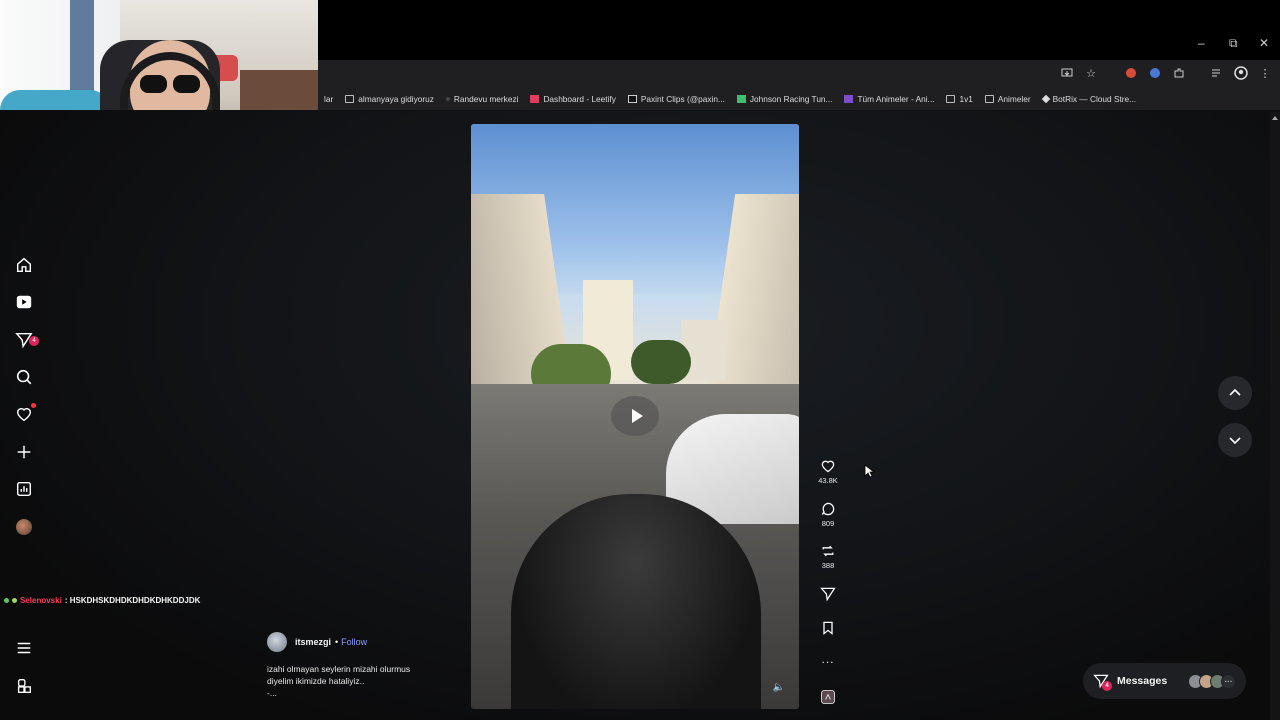  Describe the element at coordinates (1131, 73) in the screenshot. I see `extension-red-icon` at that location.